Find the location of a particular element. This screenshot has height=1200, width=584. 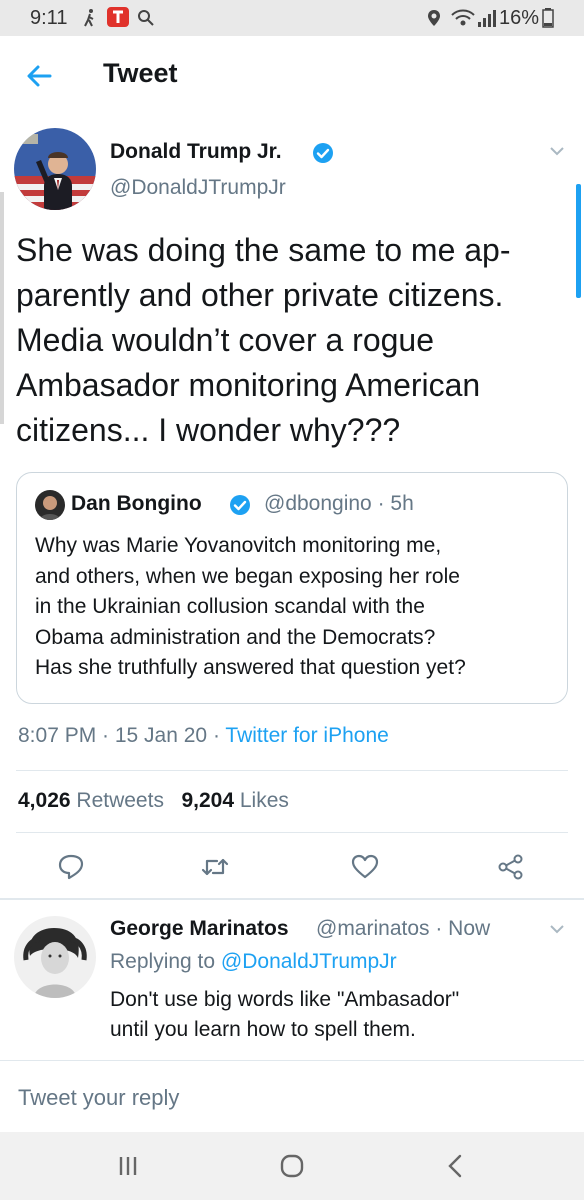

battery-percentage: 16% is located at coordinates (519, 18).